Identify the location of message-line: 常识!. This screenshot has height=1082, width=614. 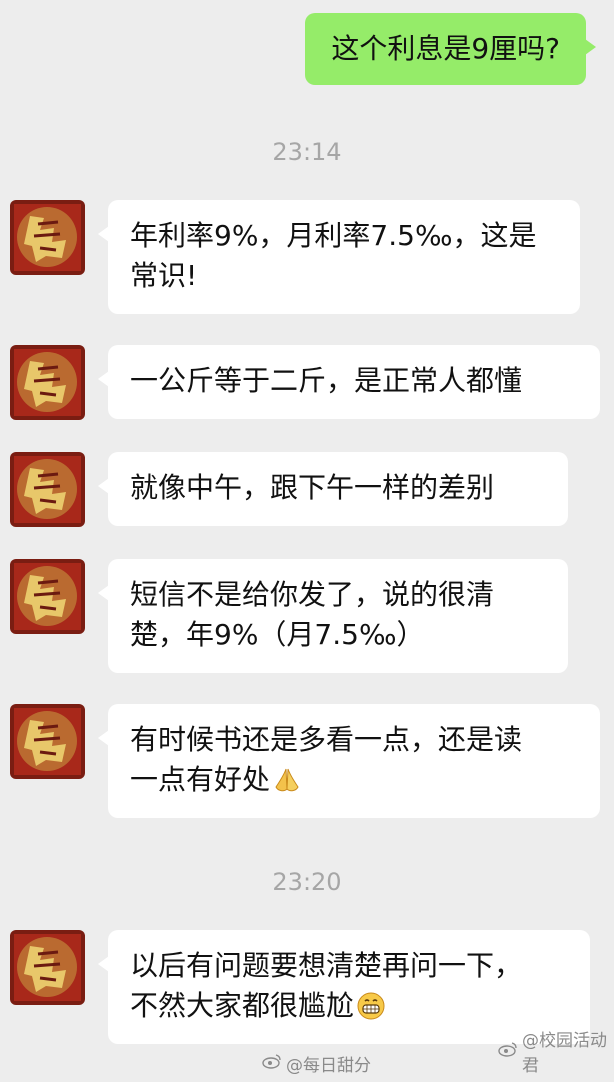
(164, 275).